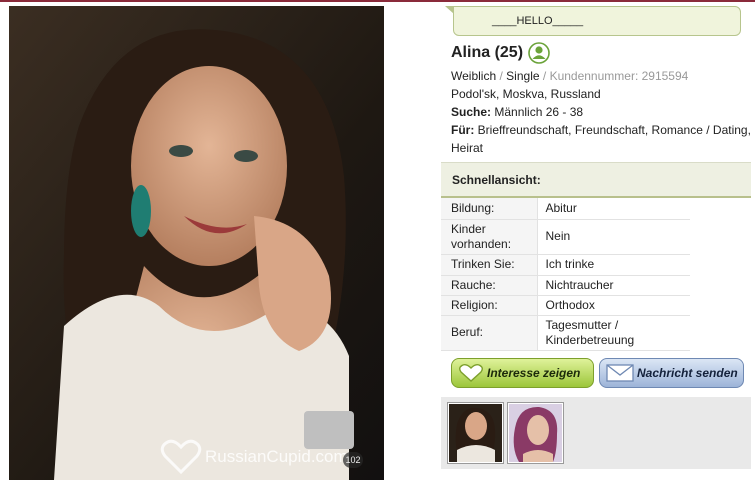  I want to click on greeting-bubble: ____HELLO_____, so click(597, 21).